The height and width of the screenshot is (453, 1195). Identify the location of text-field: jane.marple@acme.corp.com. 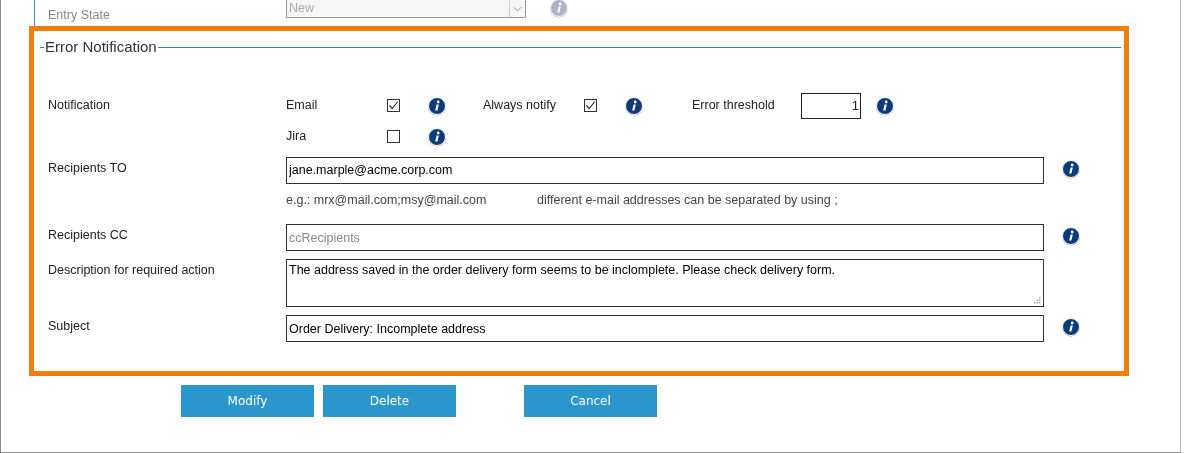
(665, 170).